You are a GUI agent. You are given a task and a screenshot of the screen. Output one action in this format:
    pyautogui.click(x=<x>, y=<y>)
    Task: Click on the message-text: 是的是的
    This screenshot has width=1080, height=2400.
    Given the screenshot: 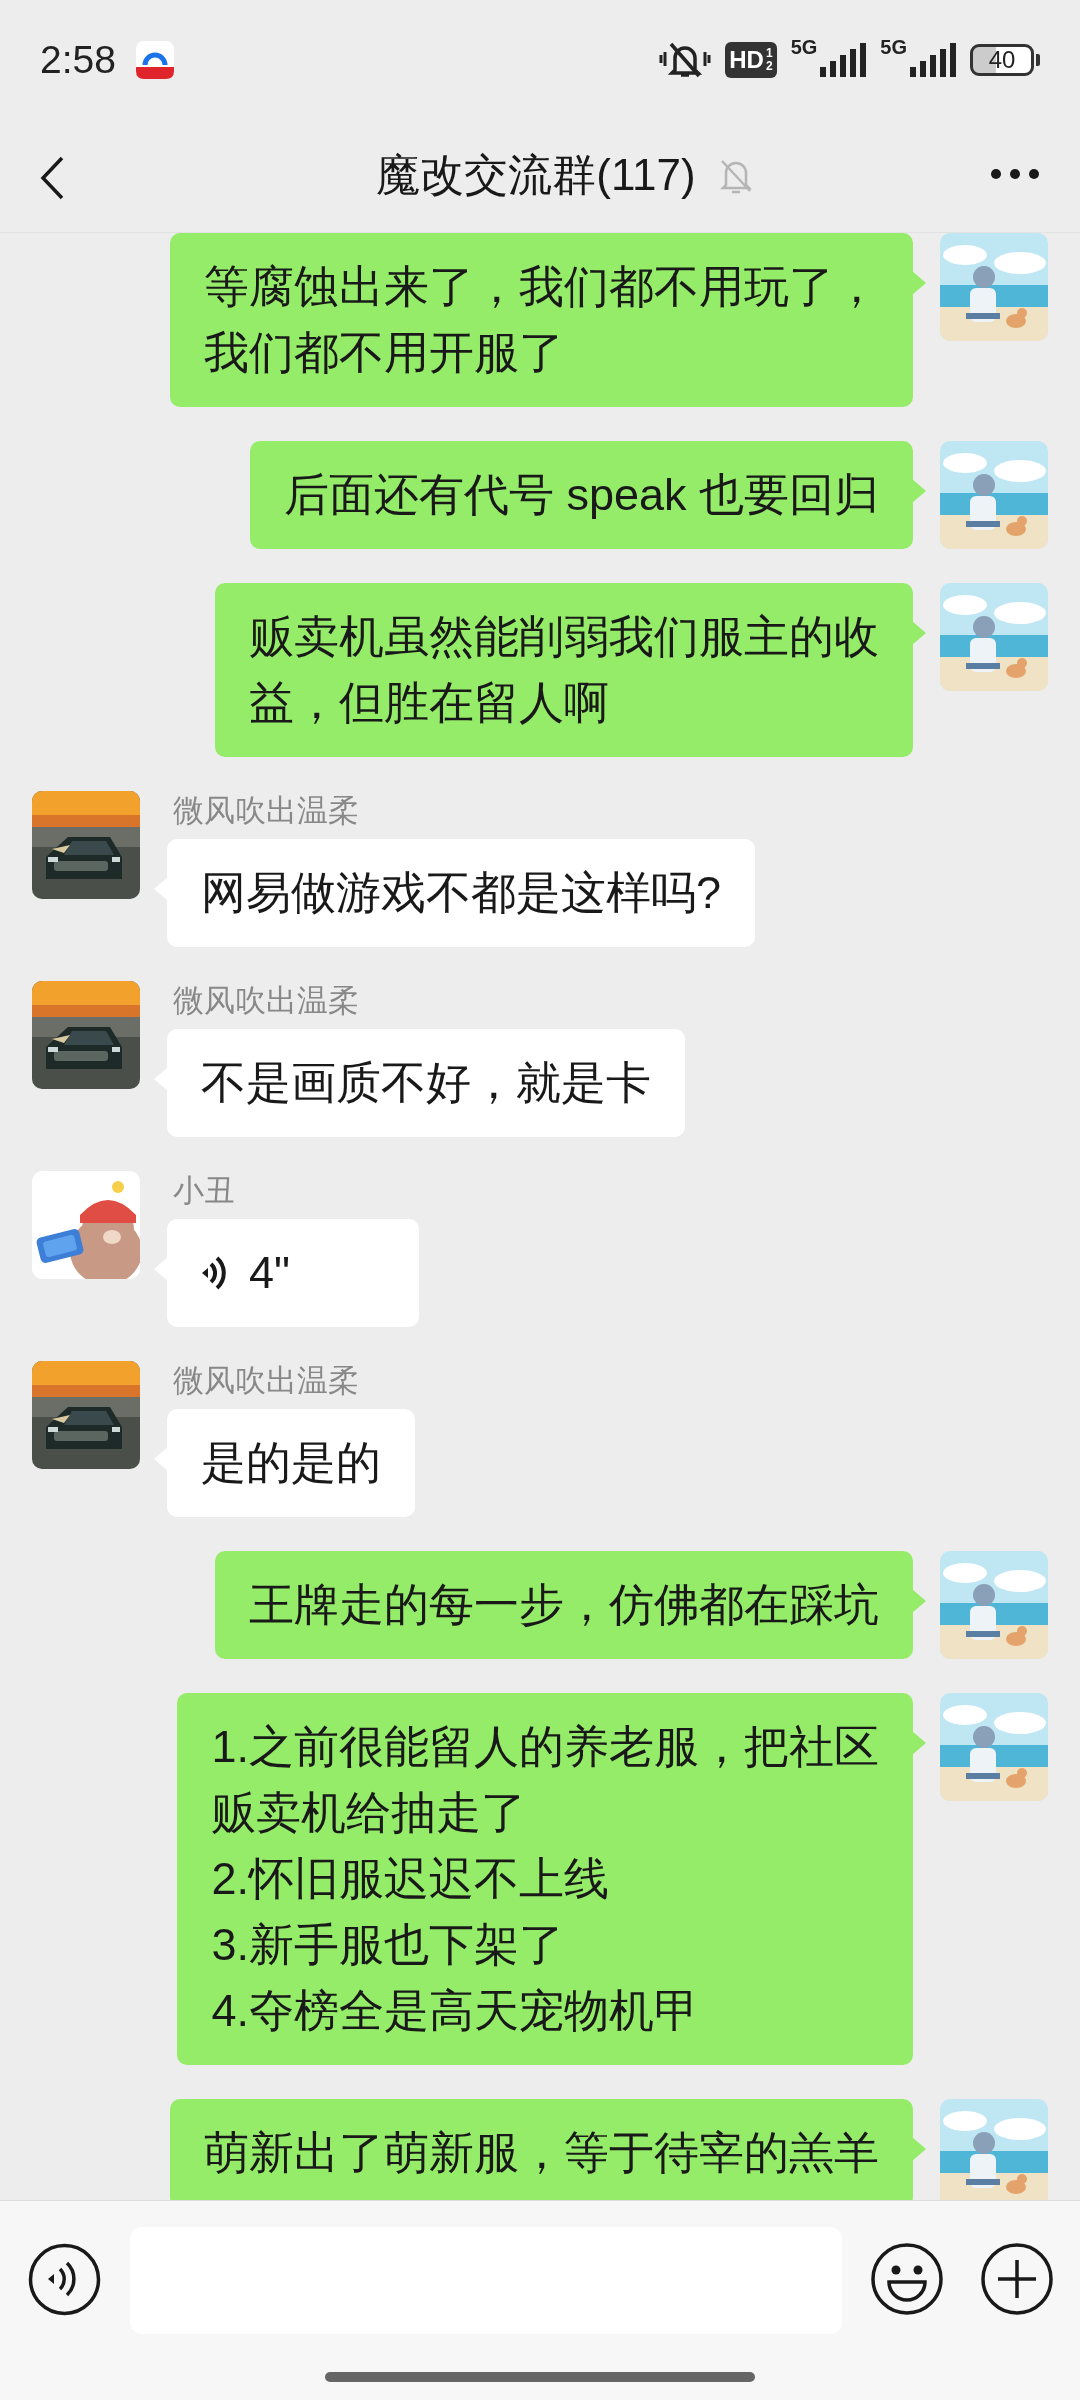 What is the action you would take?
    pyautogui.click(x=291, y=1462)
    